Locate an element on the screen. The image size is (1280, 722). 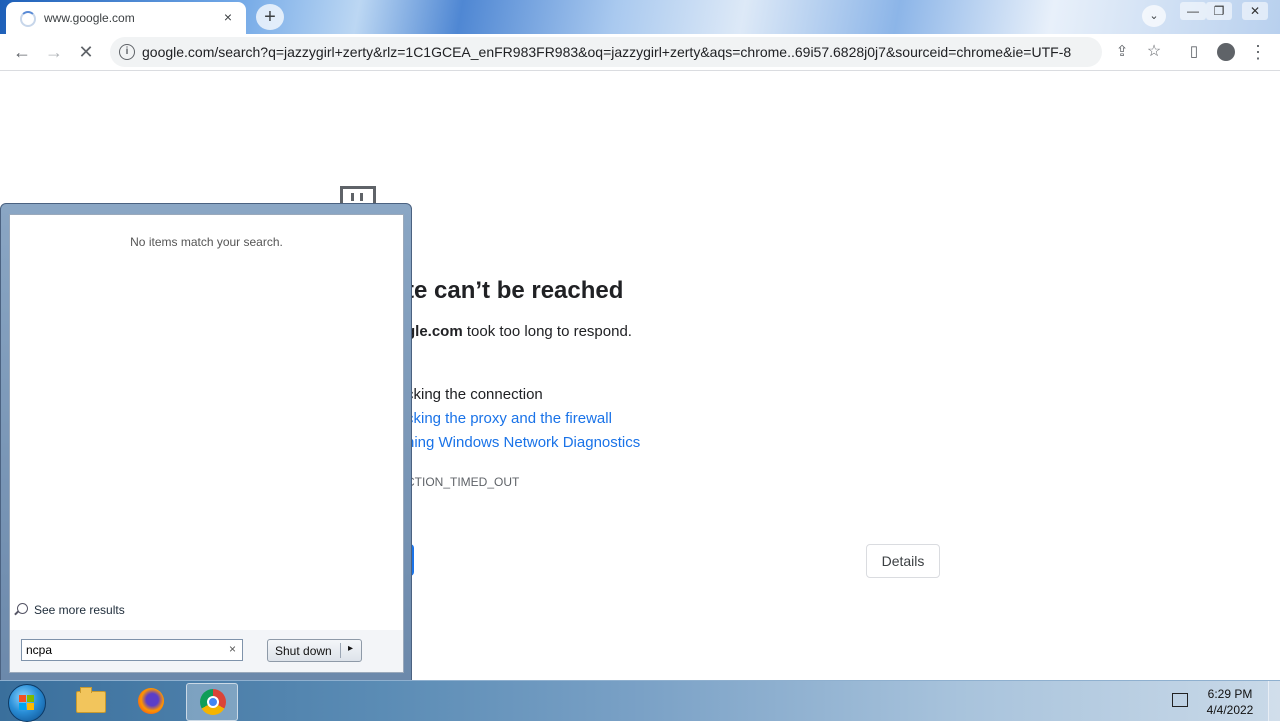
details-button: Details is located at coordinates (903, 561).